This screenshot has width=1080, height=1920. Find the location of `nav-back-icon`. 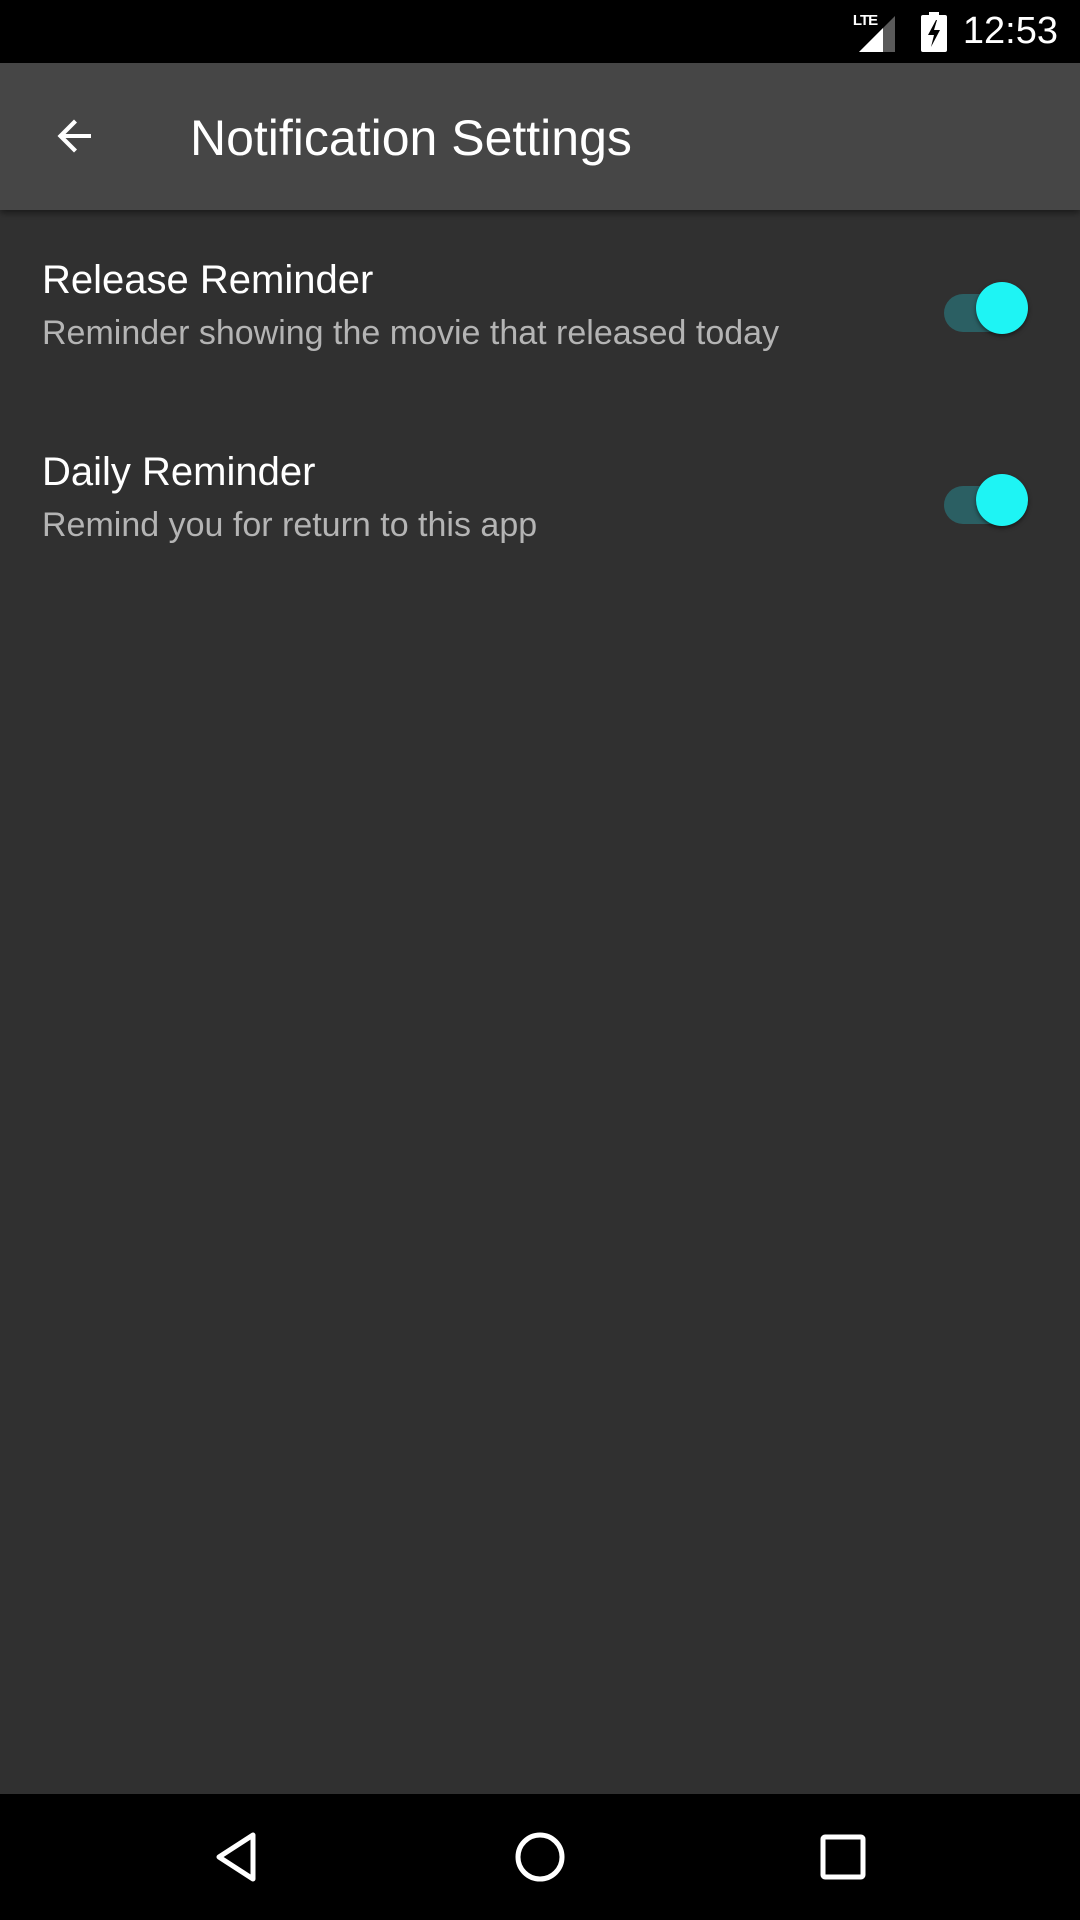

nav-back-icon is located at coordinates (236, 1857).